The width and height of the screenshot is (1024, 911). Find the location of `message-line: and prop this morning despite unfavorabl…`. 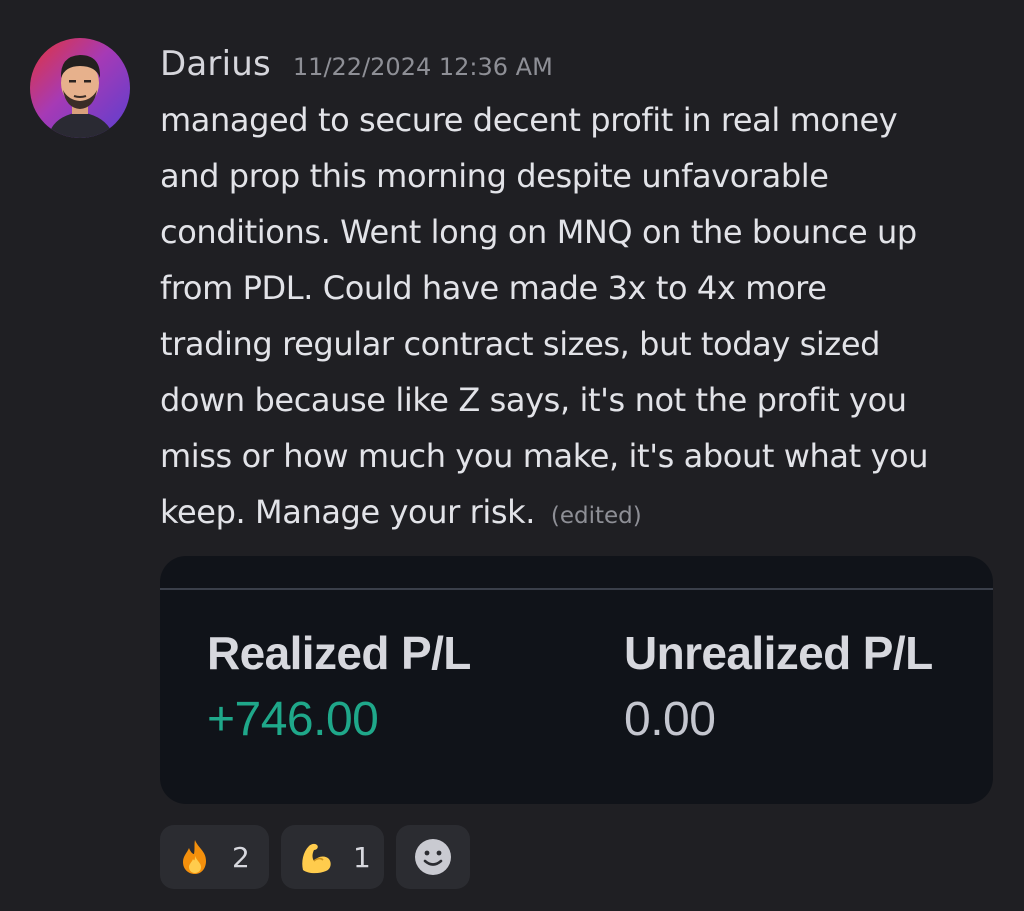

message-line: and prop this morning despite unfavorabl… is located at coordinates (494, 176).